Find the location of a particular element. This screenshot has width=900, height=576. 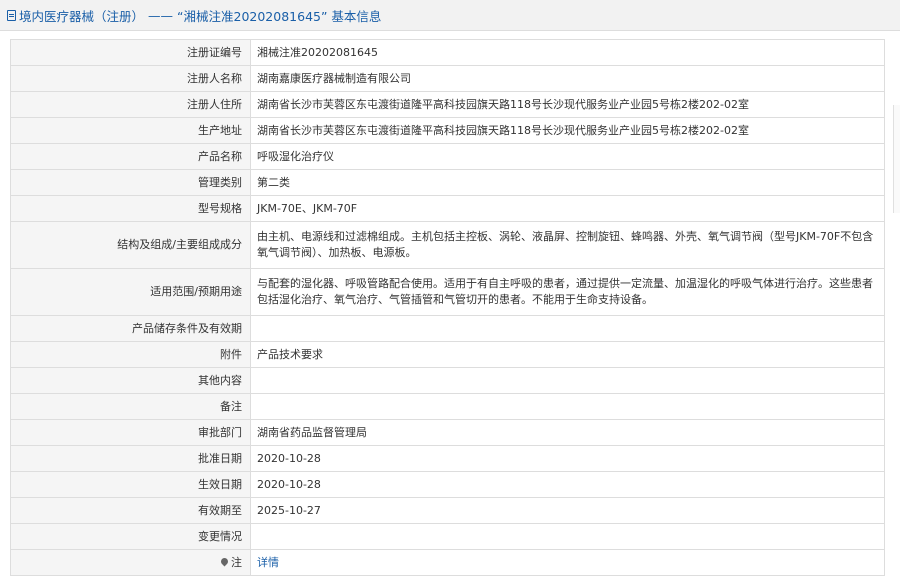

table-row: 其他内容 is located at coordinates (447, 380).